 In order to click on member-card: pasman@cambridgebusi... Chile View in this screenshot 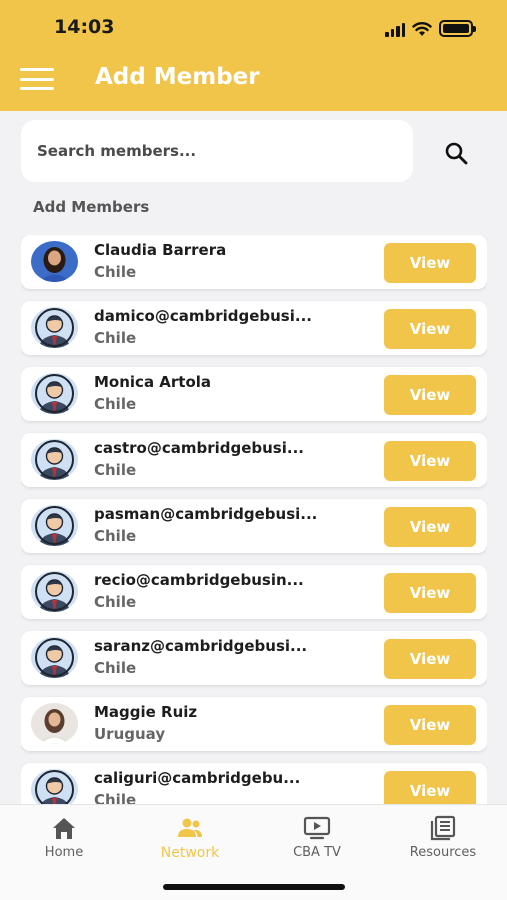, I will do `click(254, 526)`.